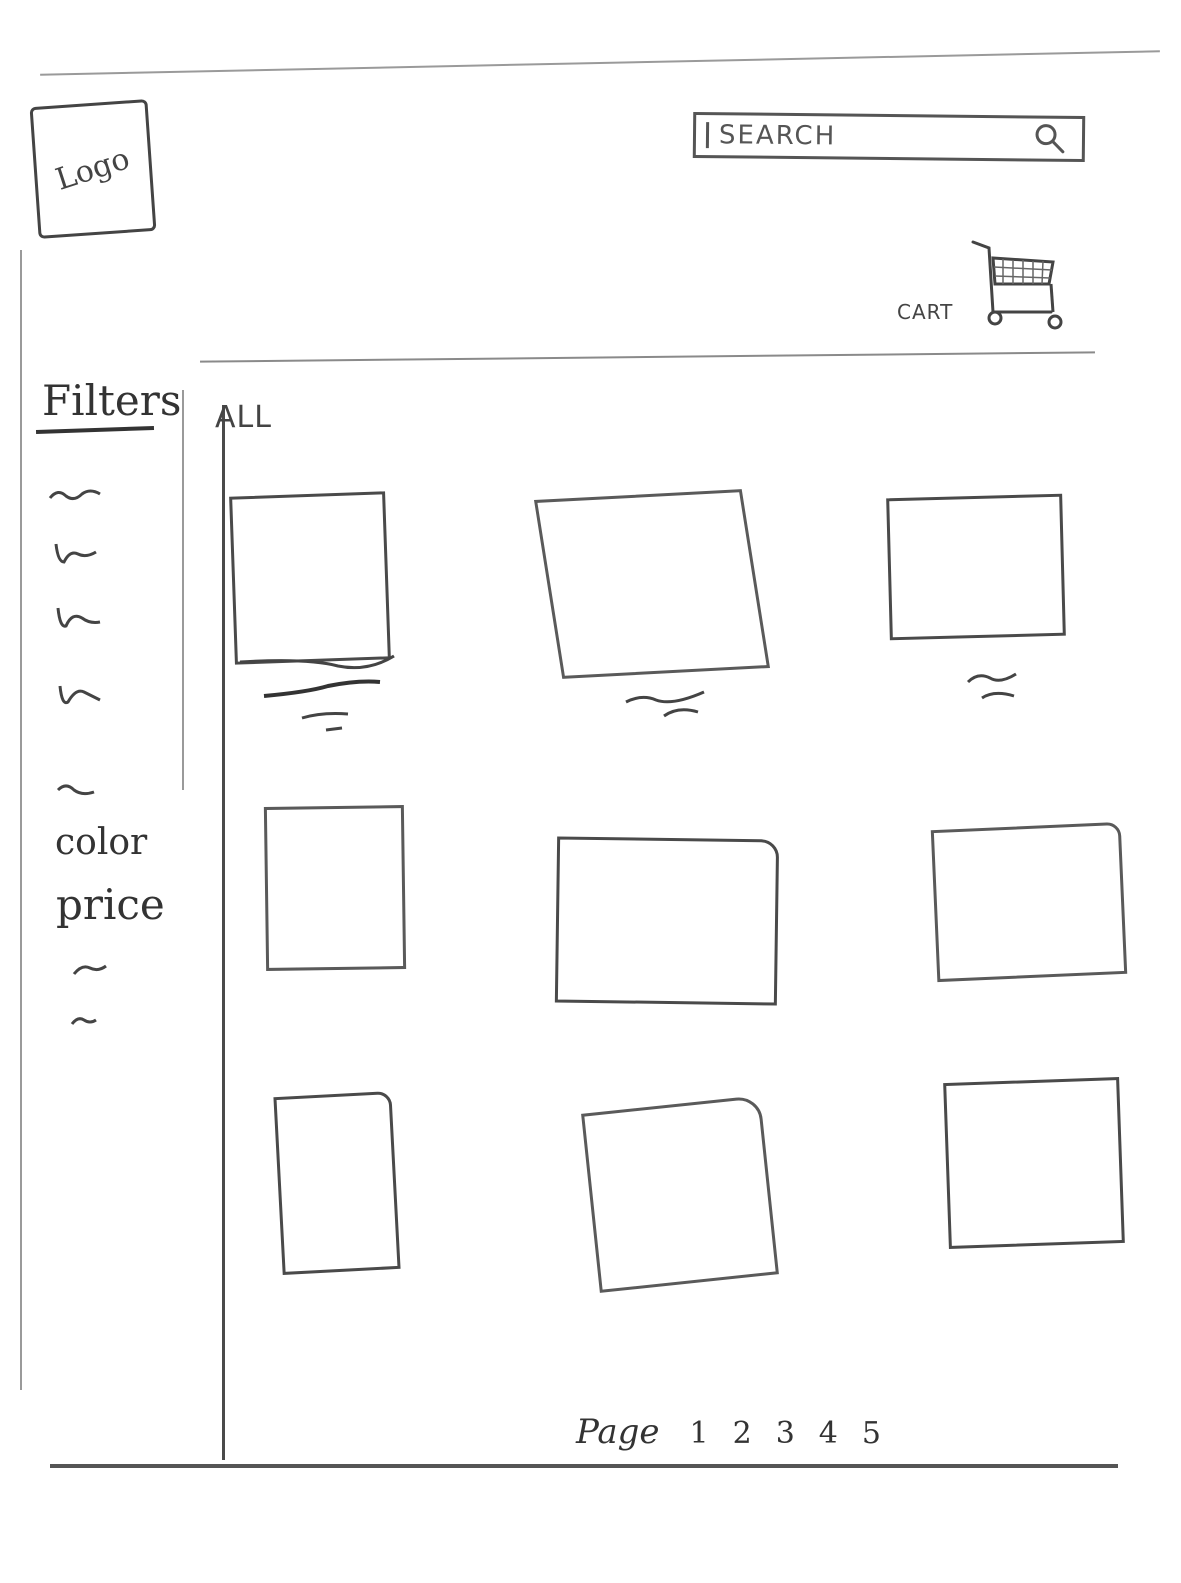  What do you see at coordinates (647, 357) in the screenshot?
I see `header-divider` at bounding box center [647, 357].